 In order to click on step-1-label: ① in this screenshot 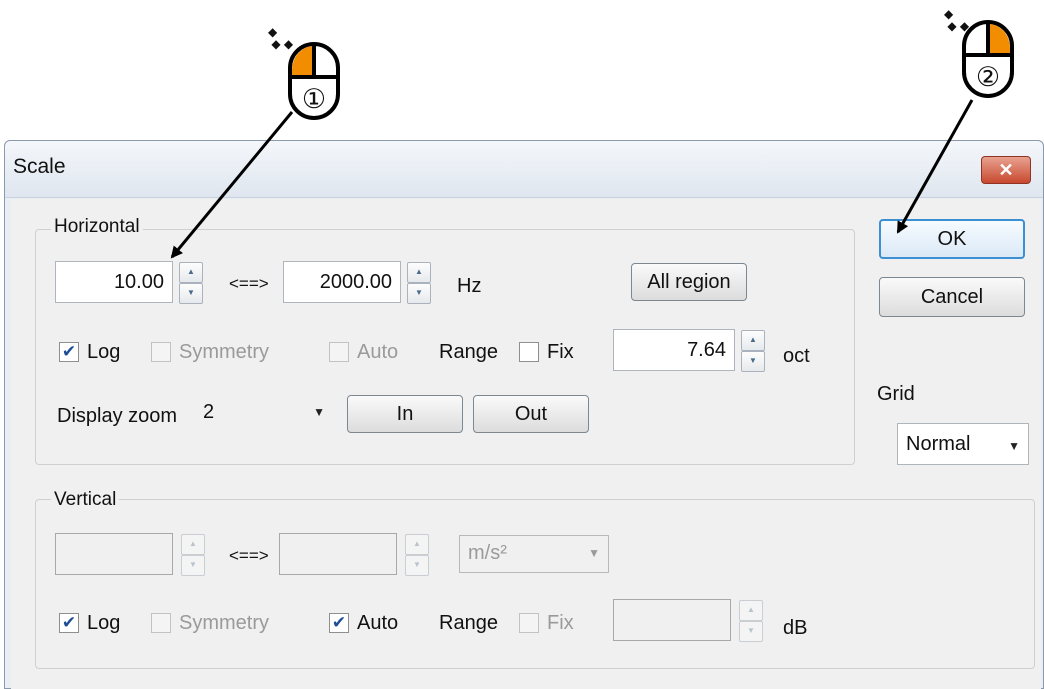, I will do `click(314, 99)`.